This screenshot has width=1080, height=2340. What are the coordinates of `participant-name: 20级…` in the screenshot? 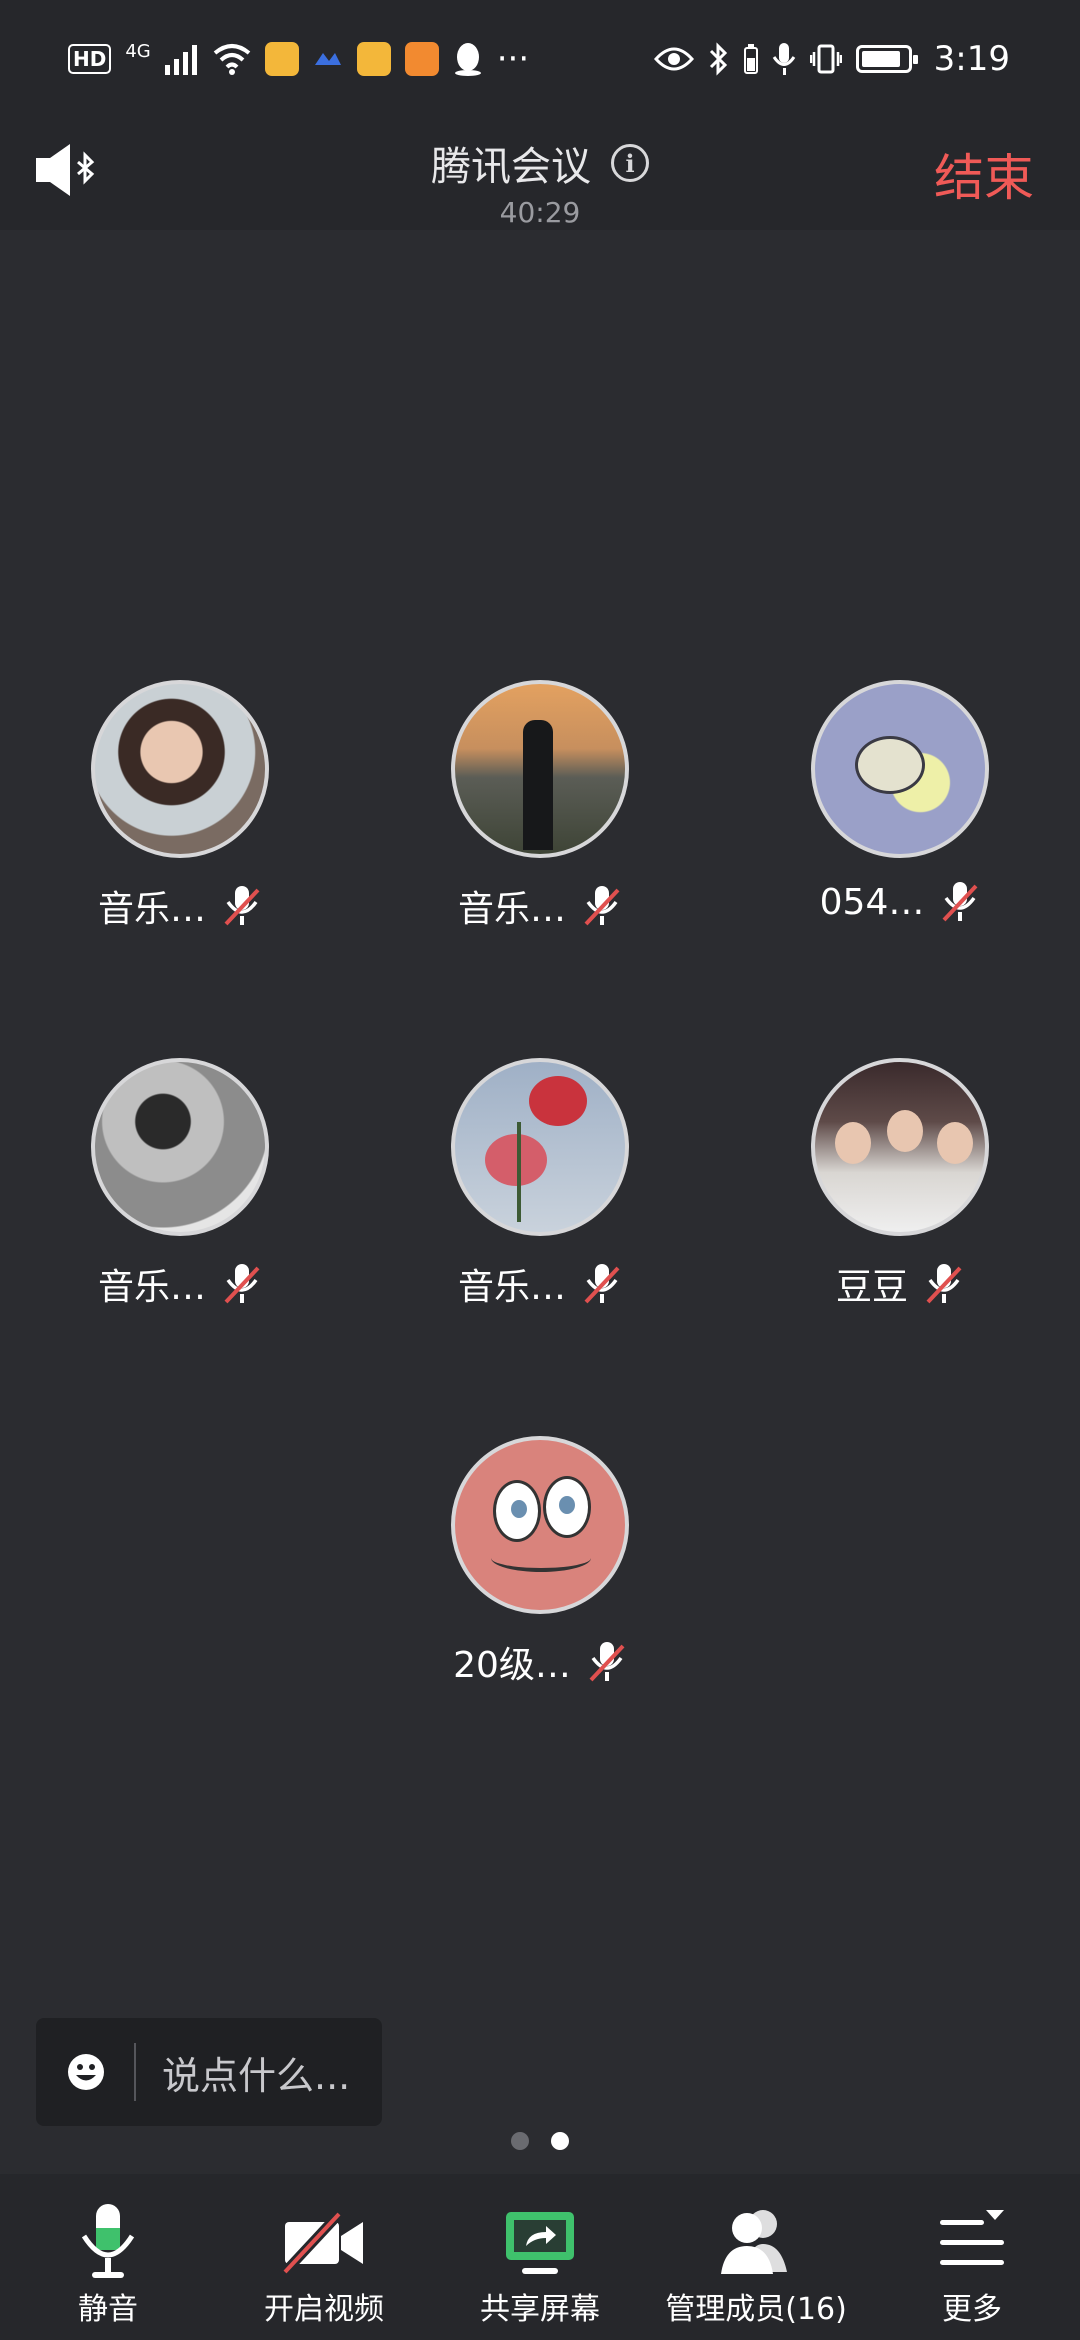 It's located at (512, 1665).